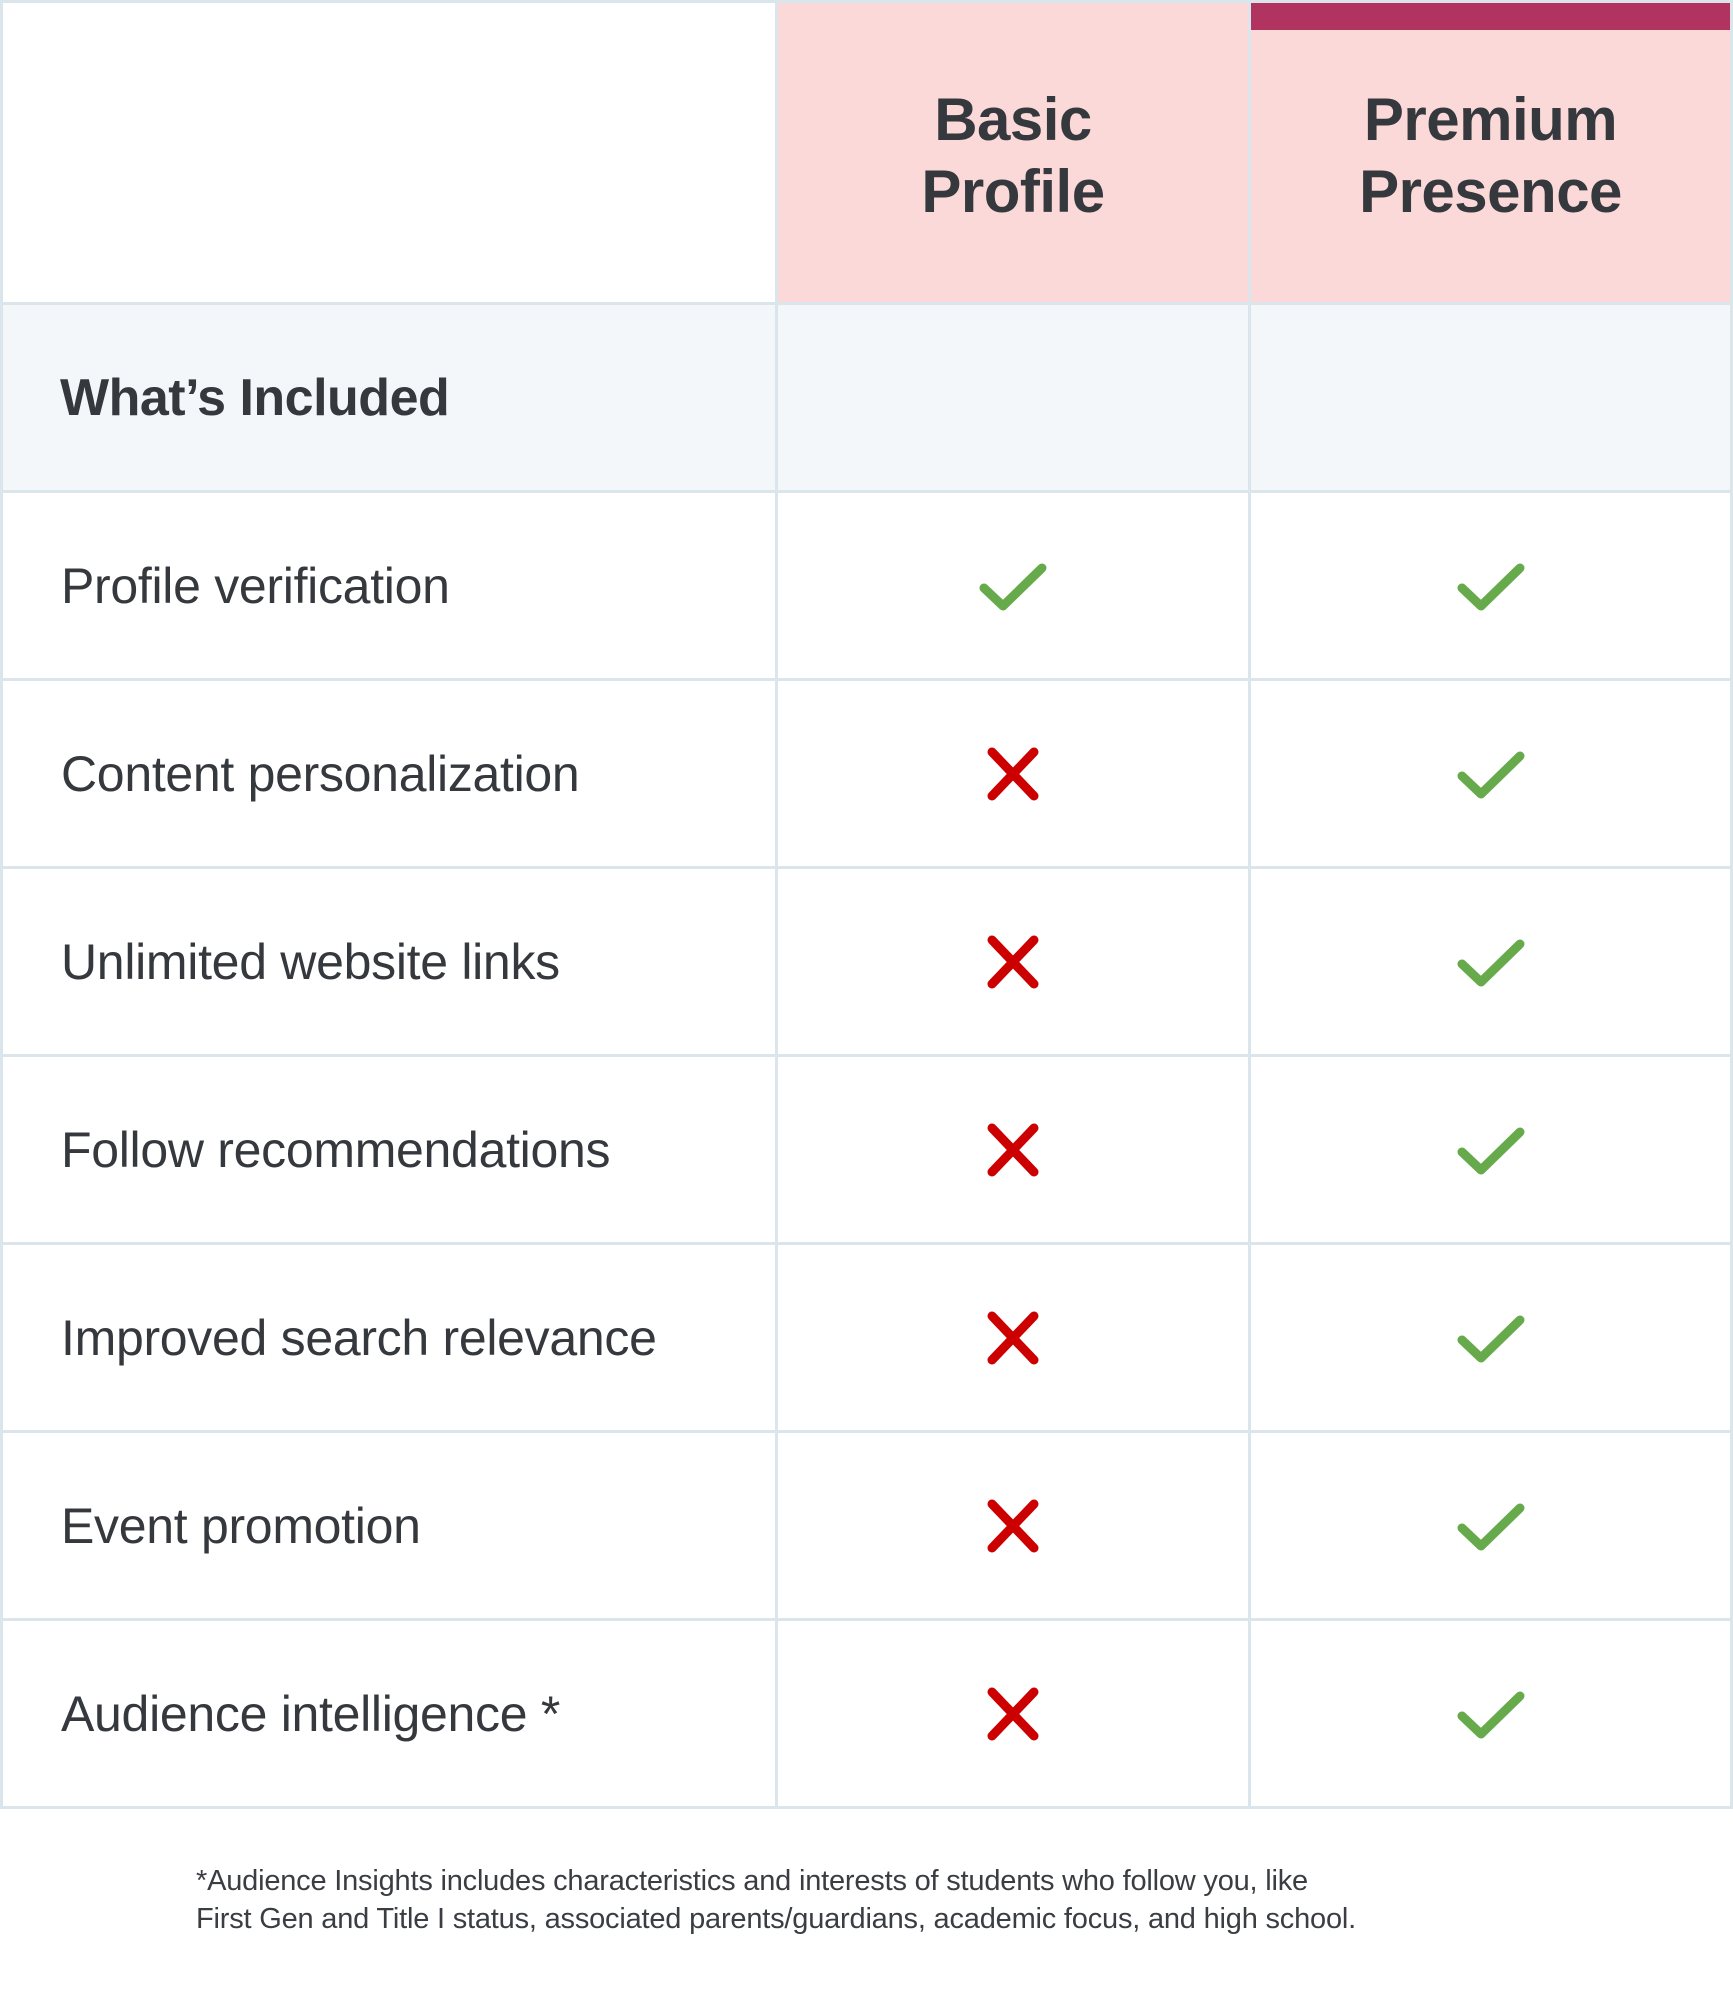 The height and width of the screenshot is (1998, 1733). I want to click on feature-label: Follow recommendations, so click(336, 1149).